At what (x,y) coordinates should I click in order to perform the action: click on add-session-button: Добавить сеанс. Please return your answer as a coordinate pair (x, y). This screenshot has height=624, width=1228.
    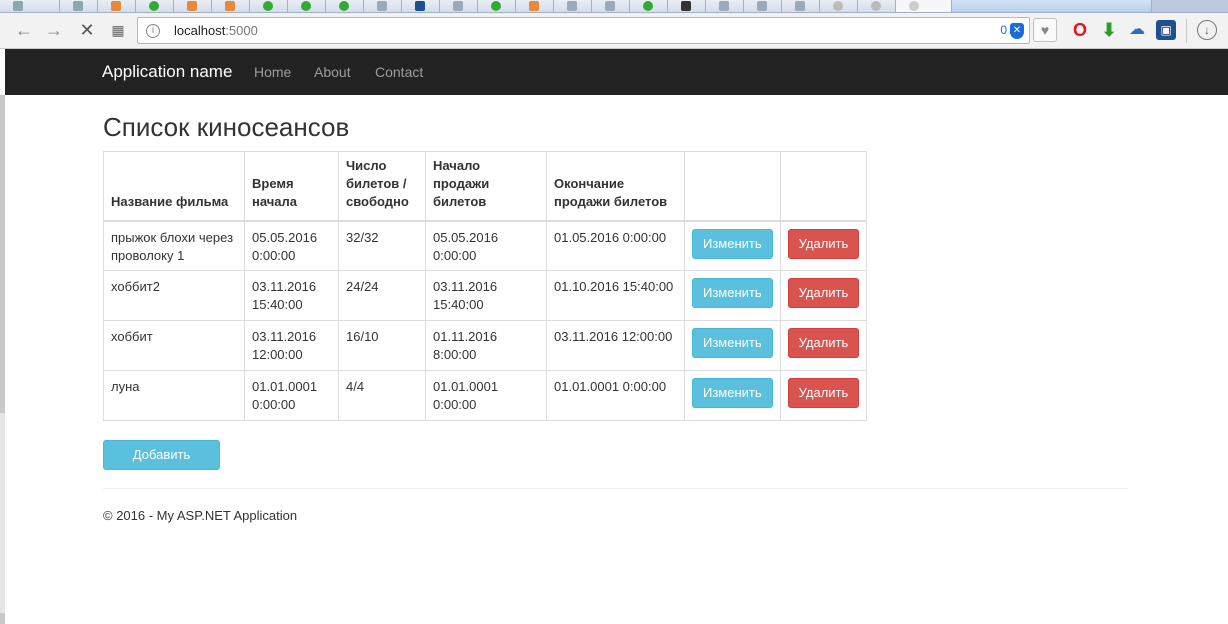
    Looking at the image, I should click on (161, 465).